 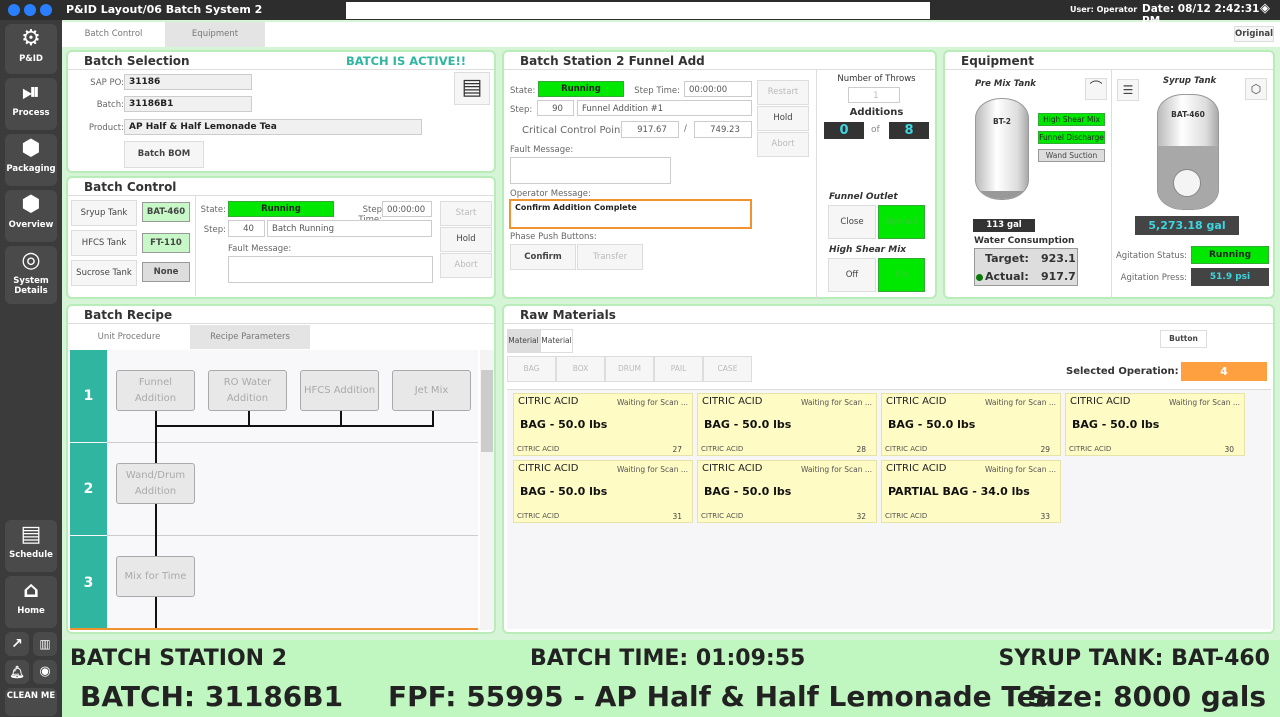 I want to click on recipe-step: Jet Mix, so click(x=431, y=390).